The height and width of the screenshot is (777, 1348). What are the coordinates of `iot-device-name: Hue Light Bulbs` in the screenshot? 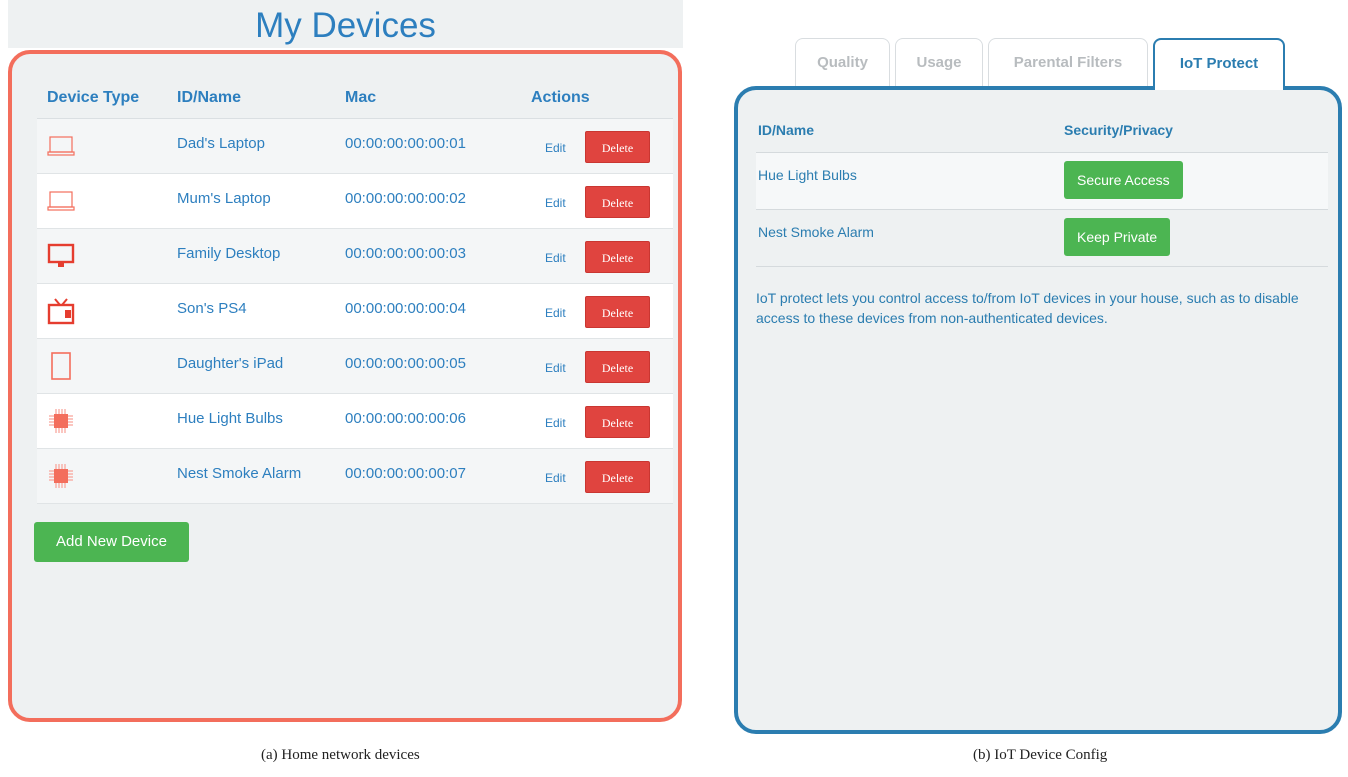 It's located at (807, 175).